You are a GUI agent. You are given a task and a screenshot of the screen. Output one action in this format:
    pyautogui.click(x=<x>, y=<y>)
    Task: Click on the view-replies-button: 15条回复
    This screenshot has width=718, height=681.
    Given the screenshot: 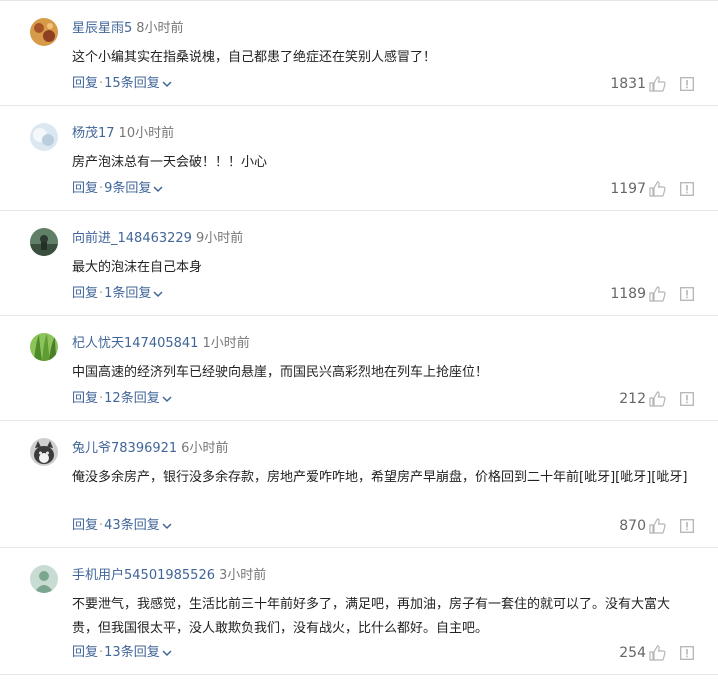 What is the action you would take?
    pyautogui.click(x=138, y=83)
    